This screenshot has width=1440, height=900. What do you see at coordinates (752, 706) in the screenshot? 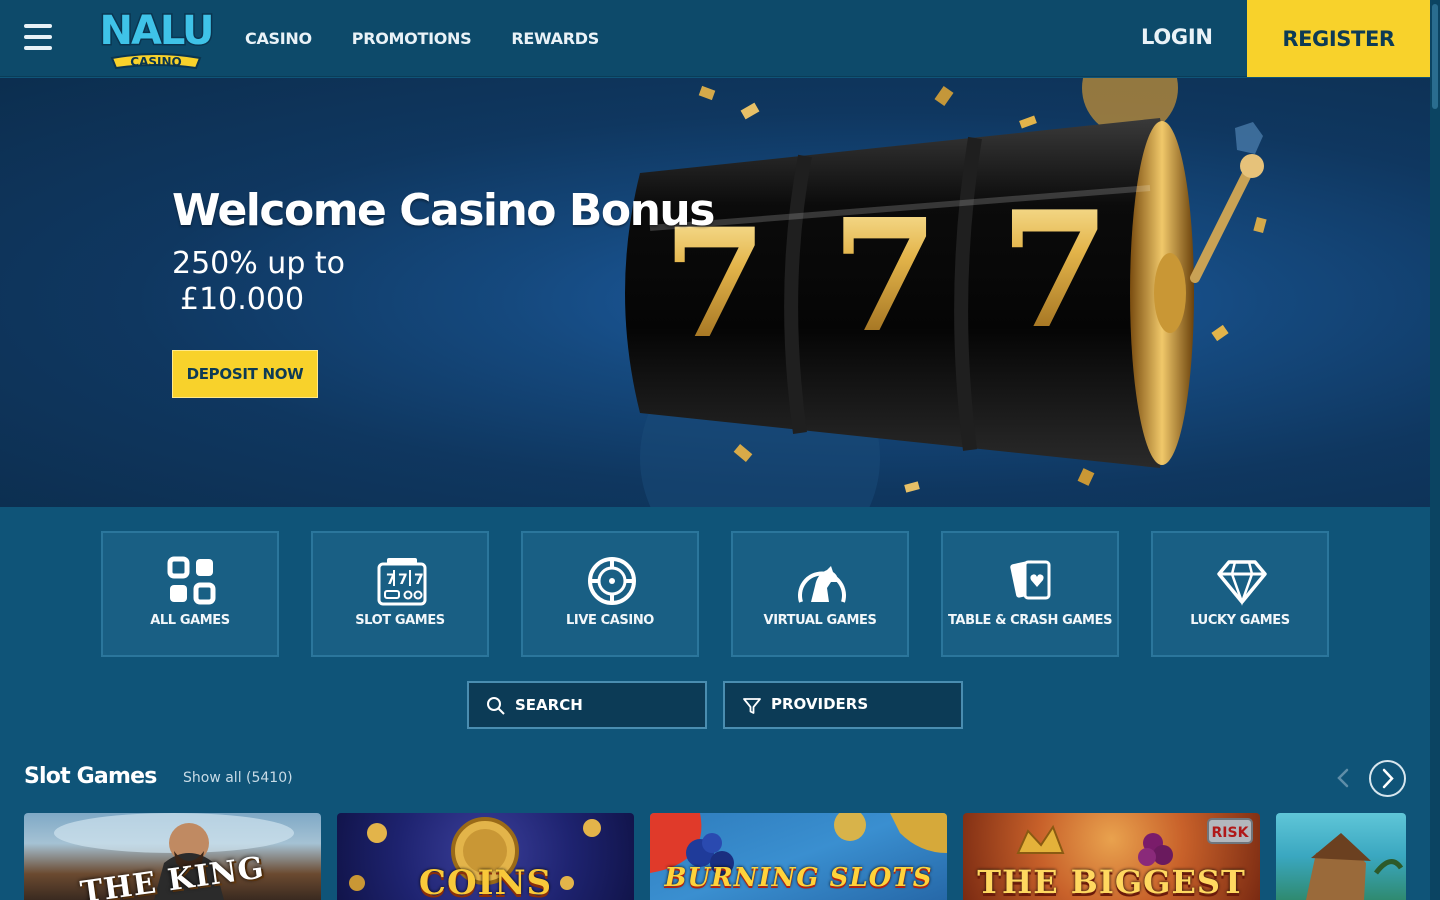
I see `filter-icon` at bounding box center [752, 706].